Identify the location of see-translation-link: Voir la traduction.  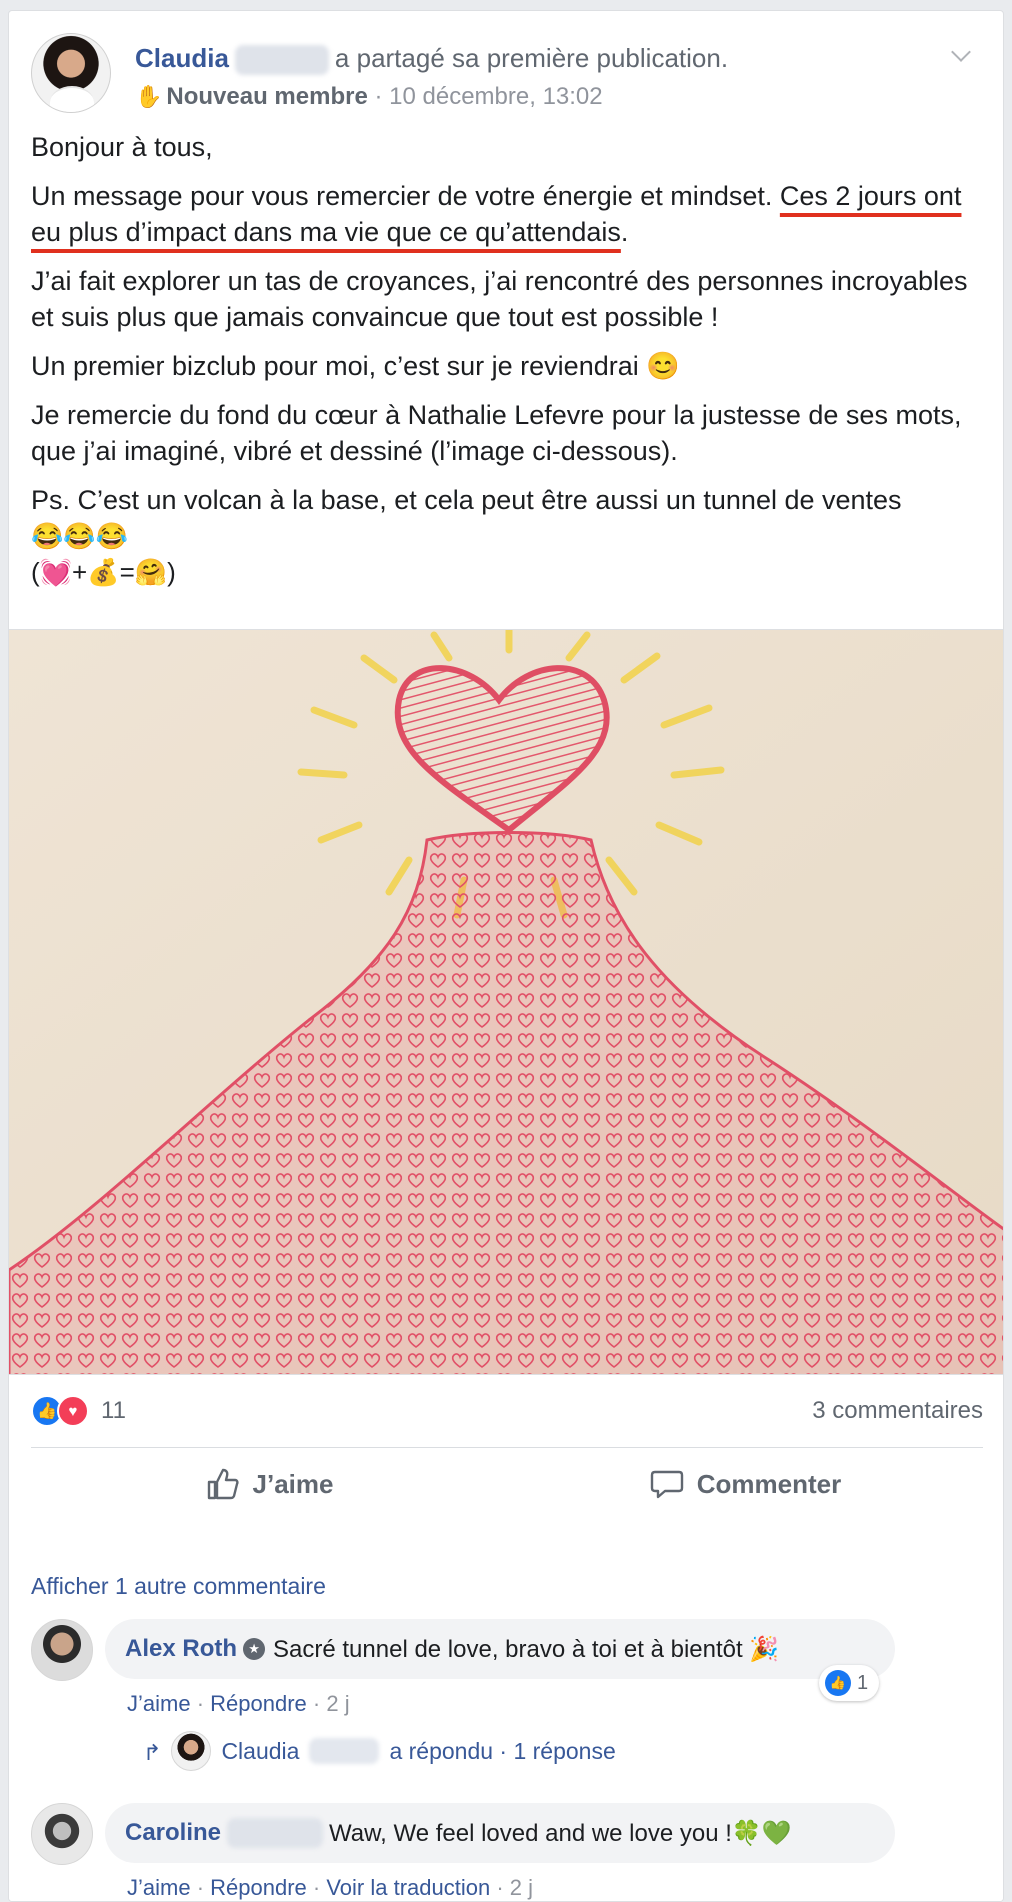
(408, 1887).